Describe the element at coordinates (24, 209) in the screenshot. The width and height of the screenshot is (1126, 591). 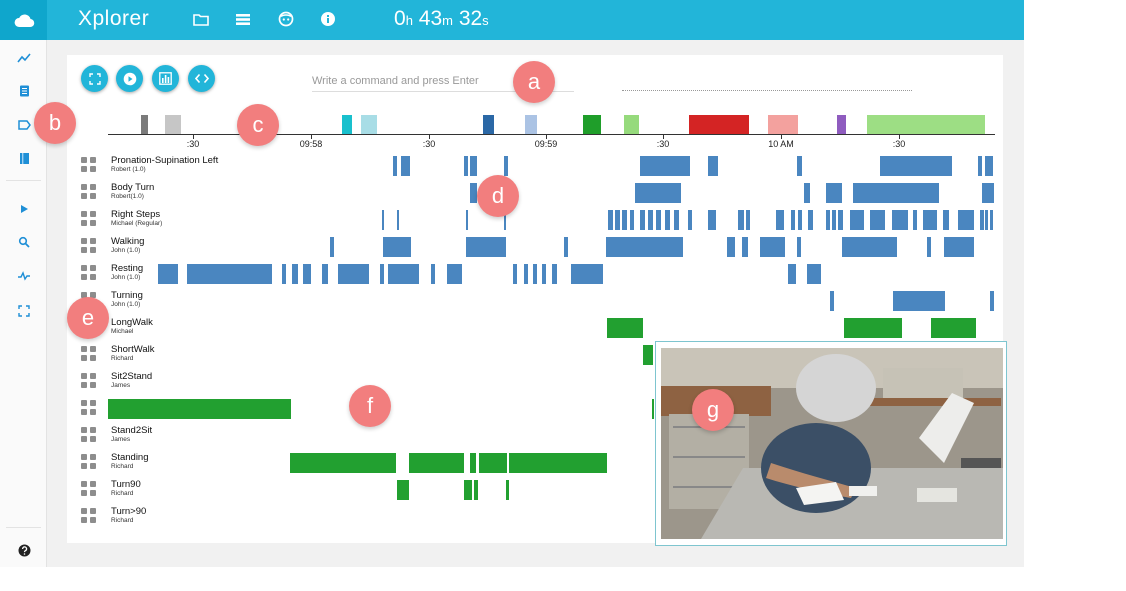
I see `play-icon` at that location.